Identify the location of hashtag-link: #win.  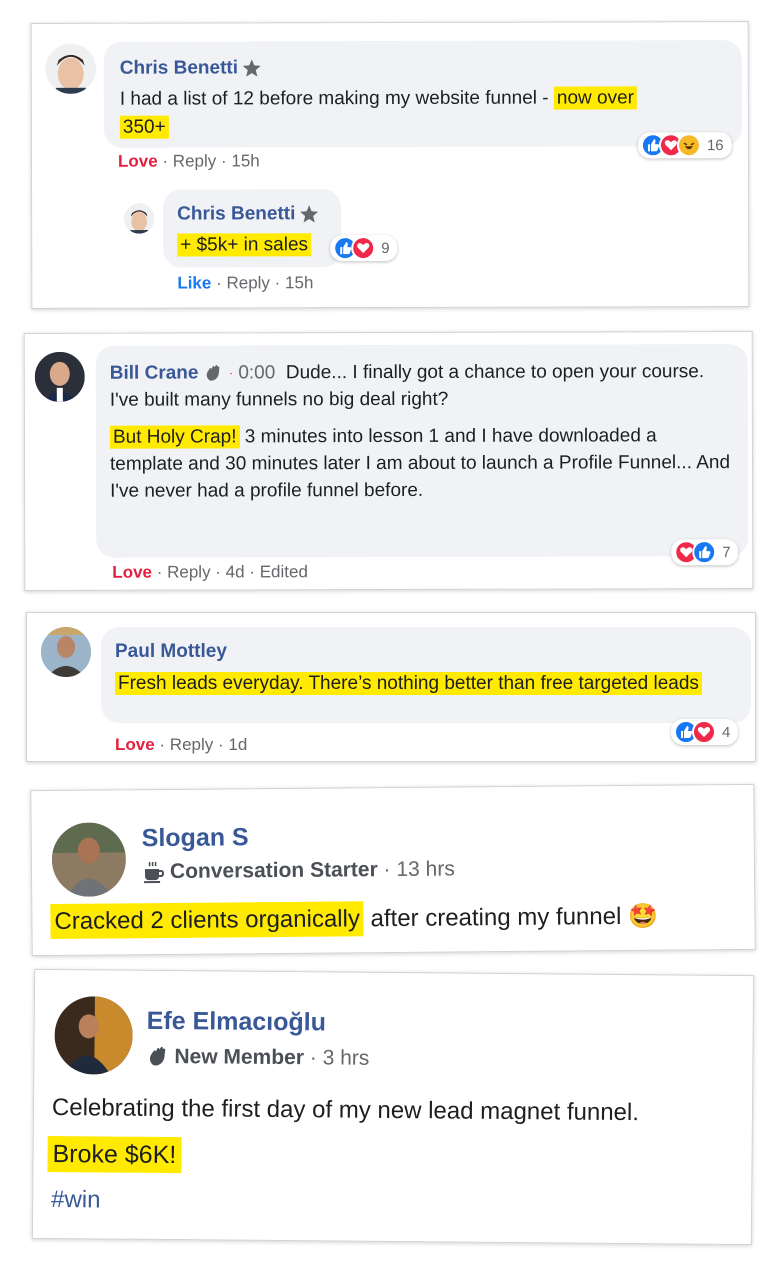
(76, 1200).